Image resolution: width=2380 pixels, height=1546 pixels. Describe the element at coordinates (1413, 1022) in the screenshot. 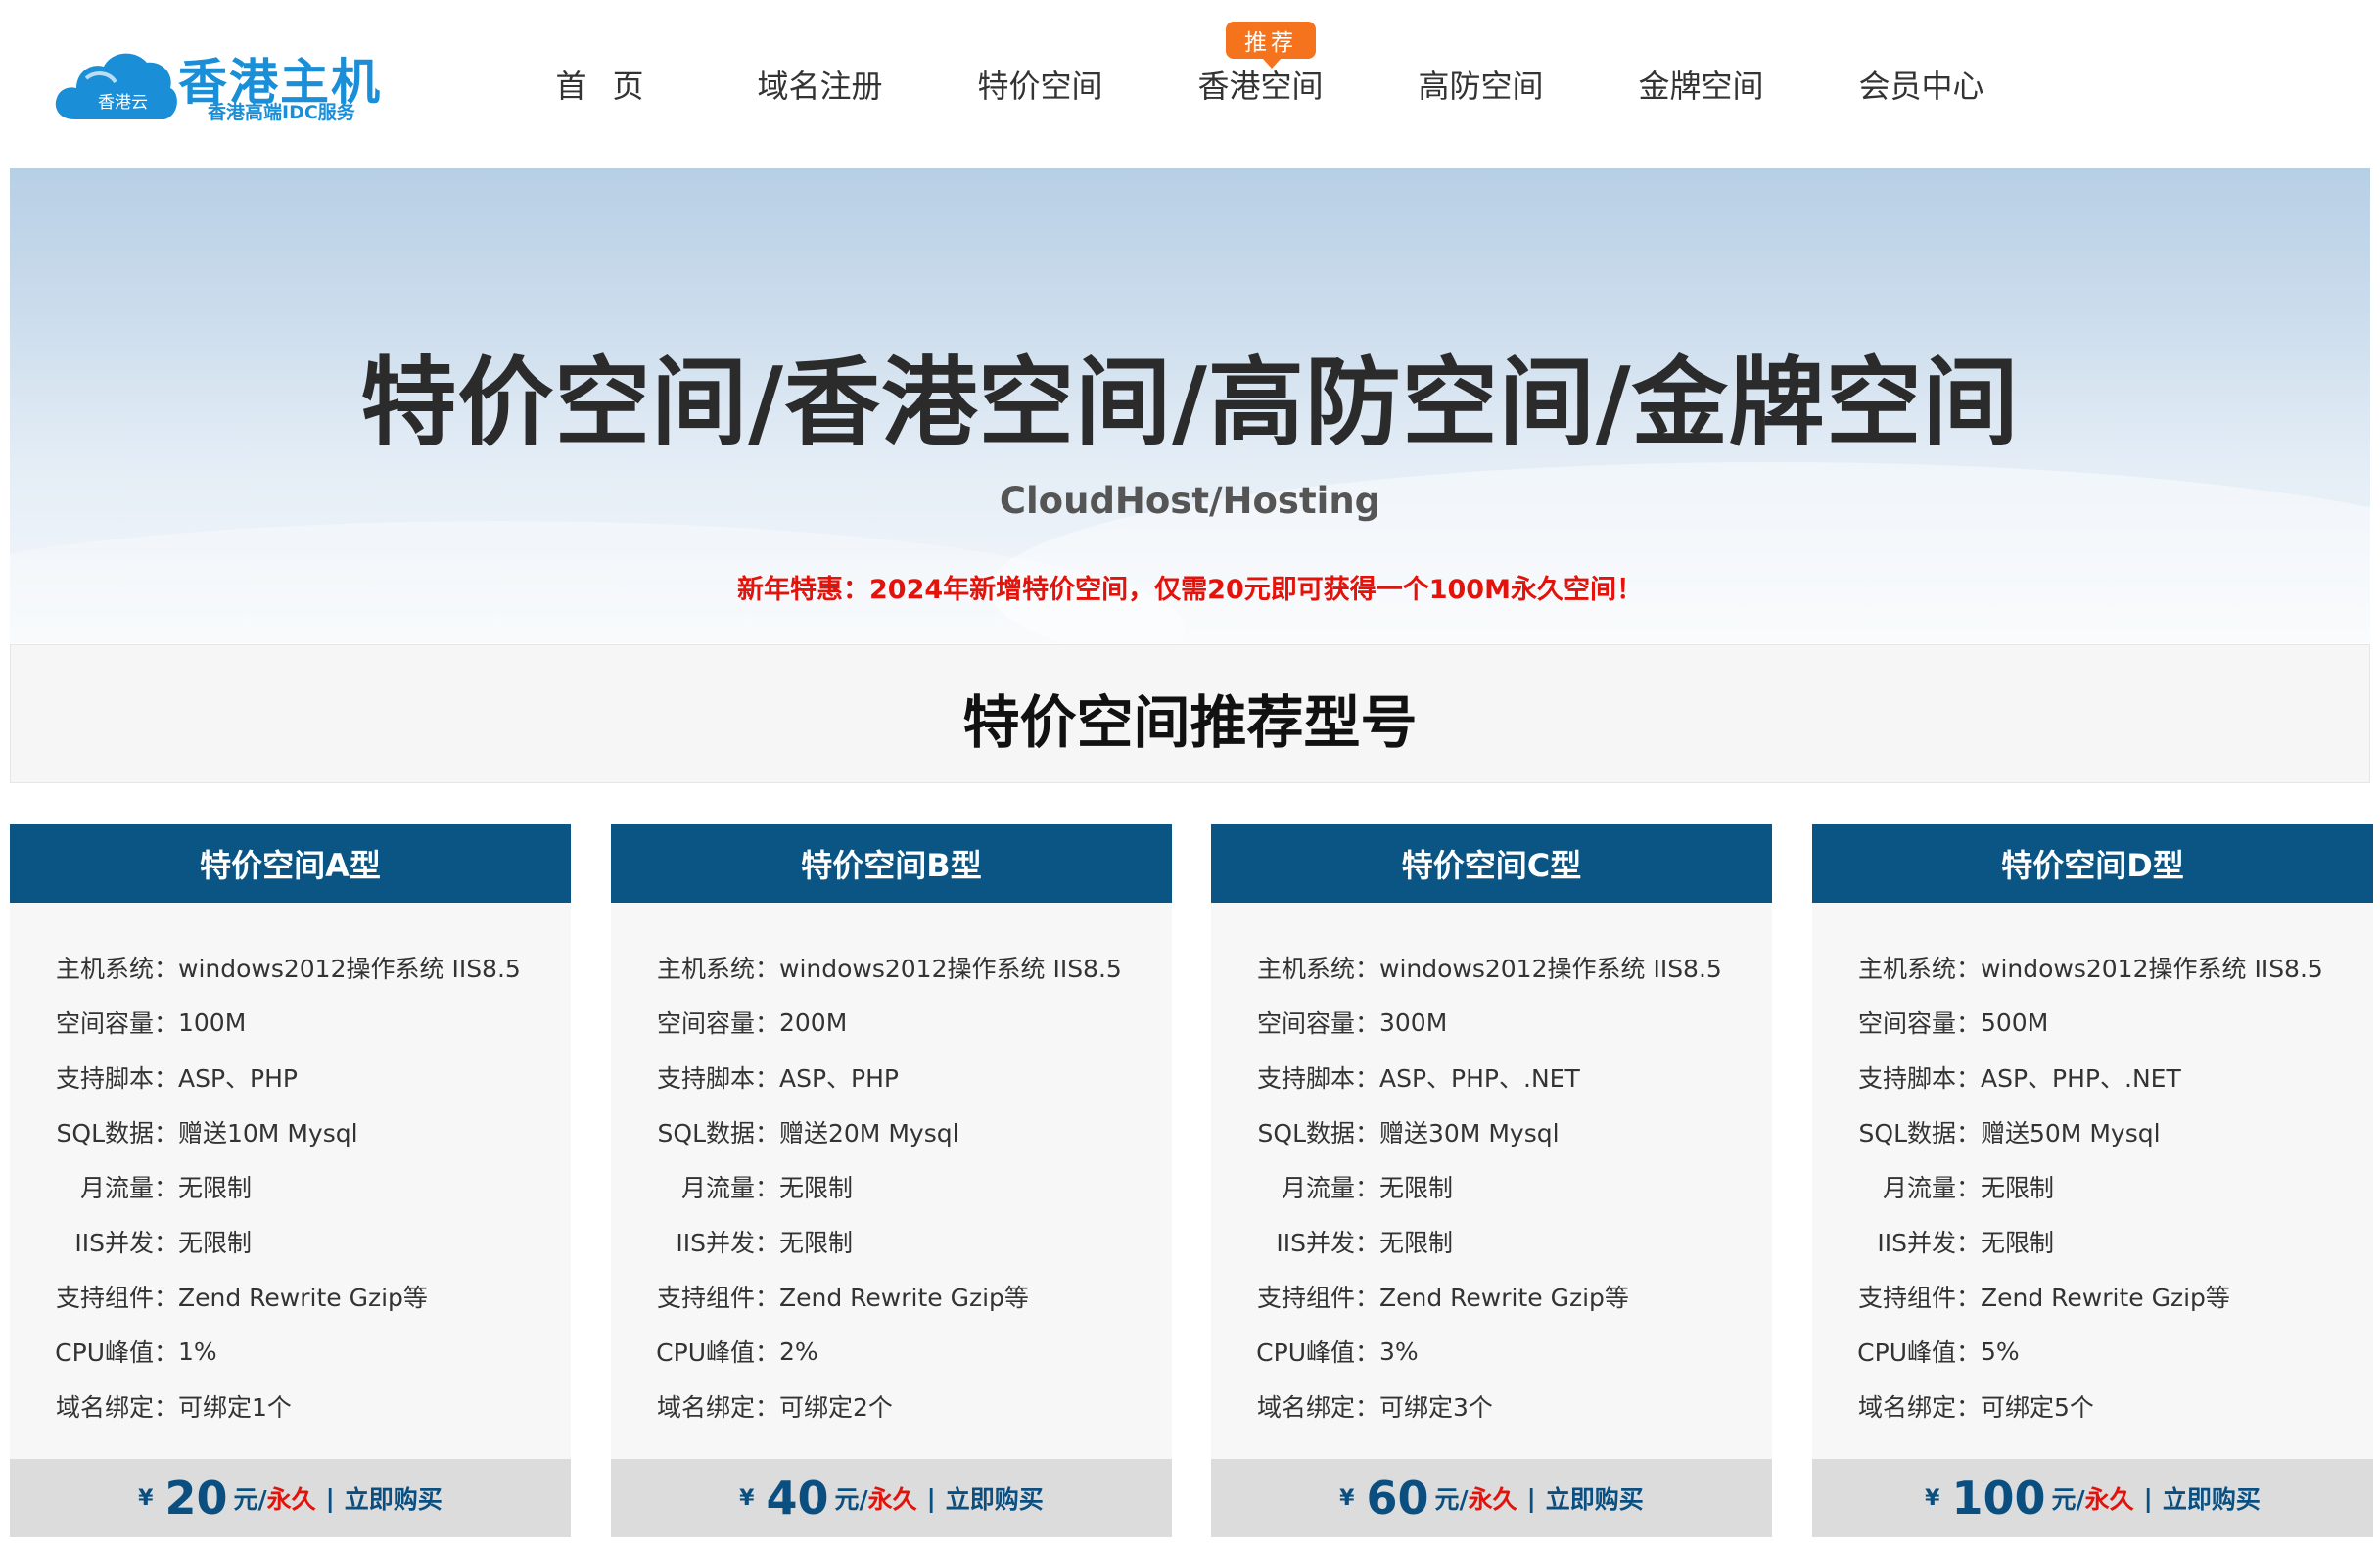

I see `spec-value: 300M` at that location.